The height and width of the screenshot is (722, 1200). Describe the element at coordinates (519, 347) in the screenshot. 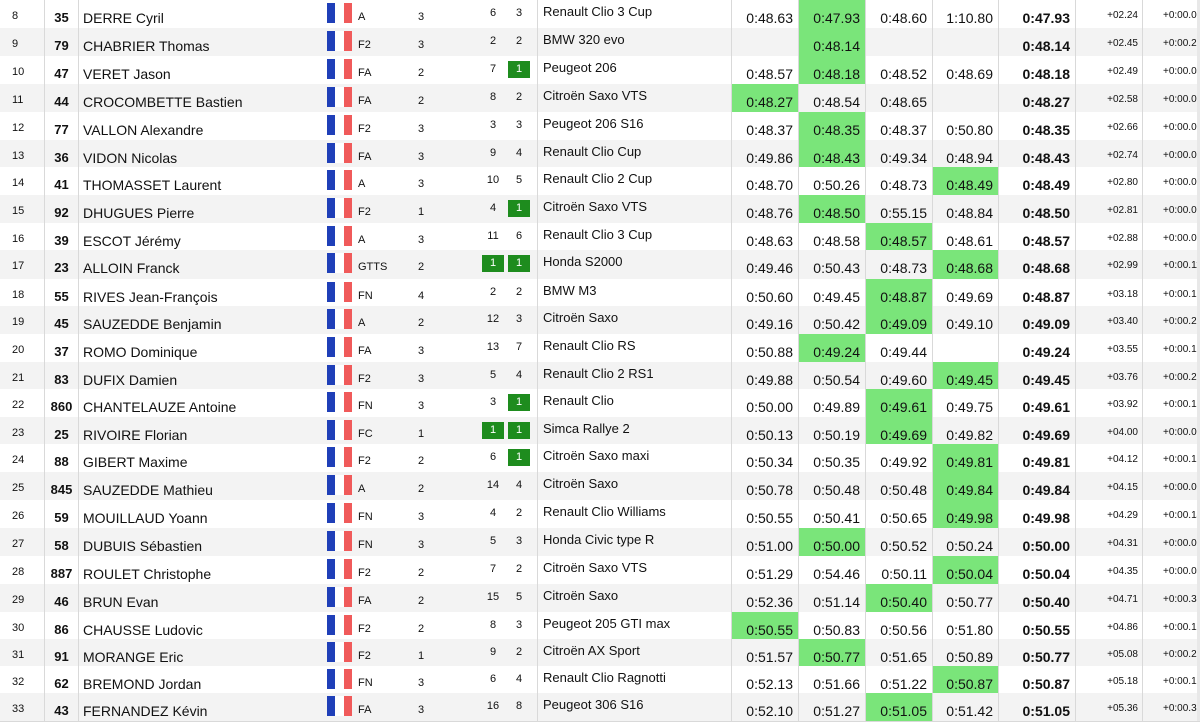

I see `group-rank-badge: 7` at that location.